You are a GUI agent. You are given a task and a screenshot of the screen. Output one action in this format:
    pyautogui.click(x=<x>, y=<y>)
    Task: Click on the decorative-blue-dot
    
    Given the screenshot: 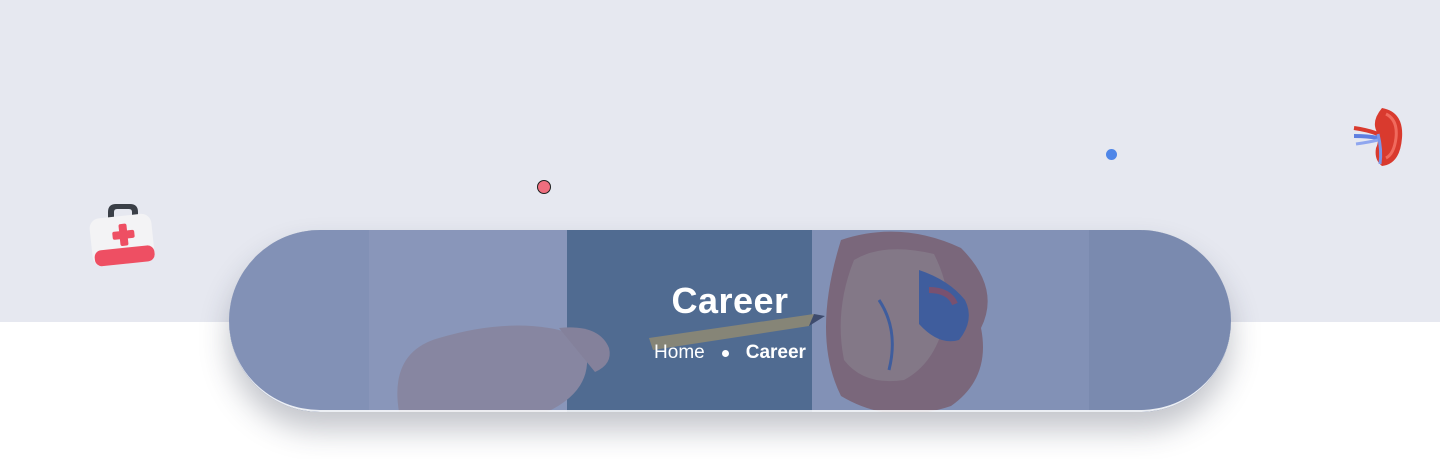 What is the action you would take?
    pyautogui.click(x=1111, y=154)
    